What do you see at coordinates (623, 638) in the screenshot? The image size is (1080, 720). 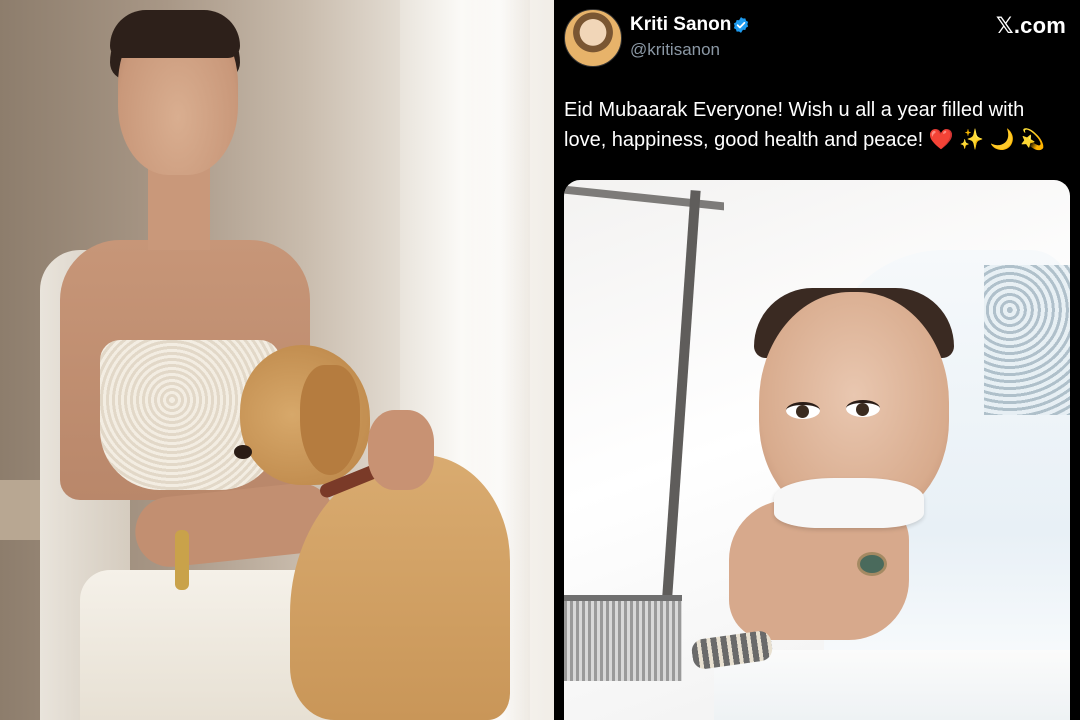 I see `wire-basket` at bounding box center [623, 638].